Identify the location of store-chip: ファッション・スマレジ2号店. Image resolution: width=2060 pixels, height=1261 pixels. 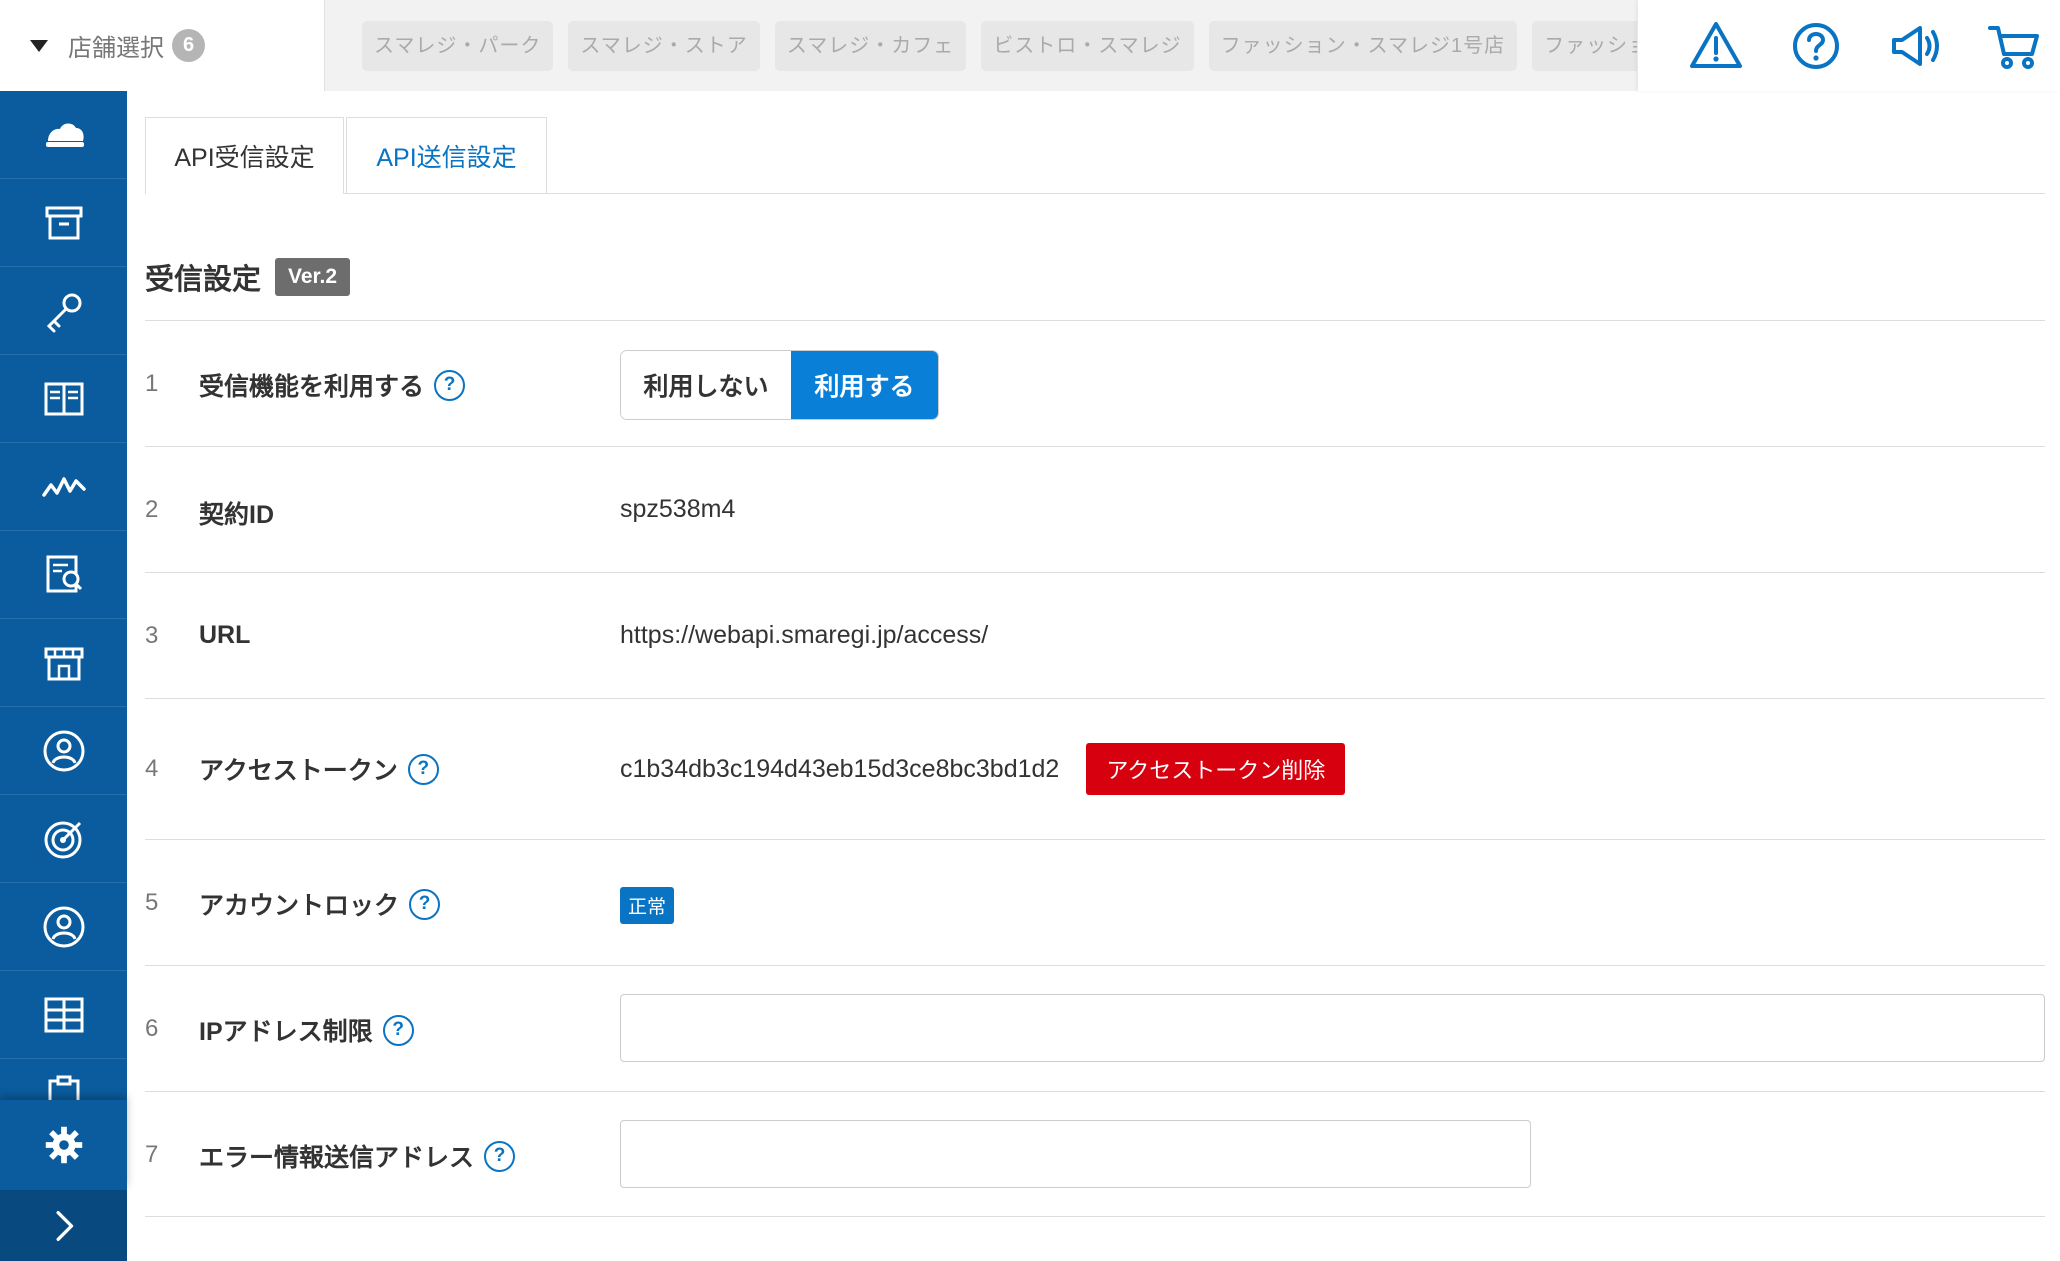
(1584, 46).